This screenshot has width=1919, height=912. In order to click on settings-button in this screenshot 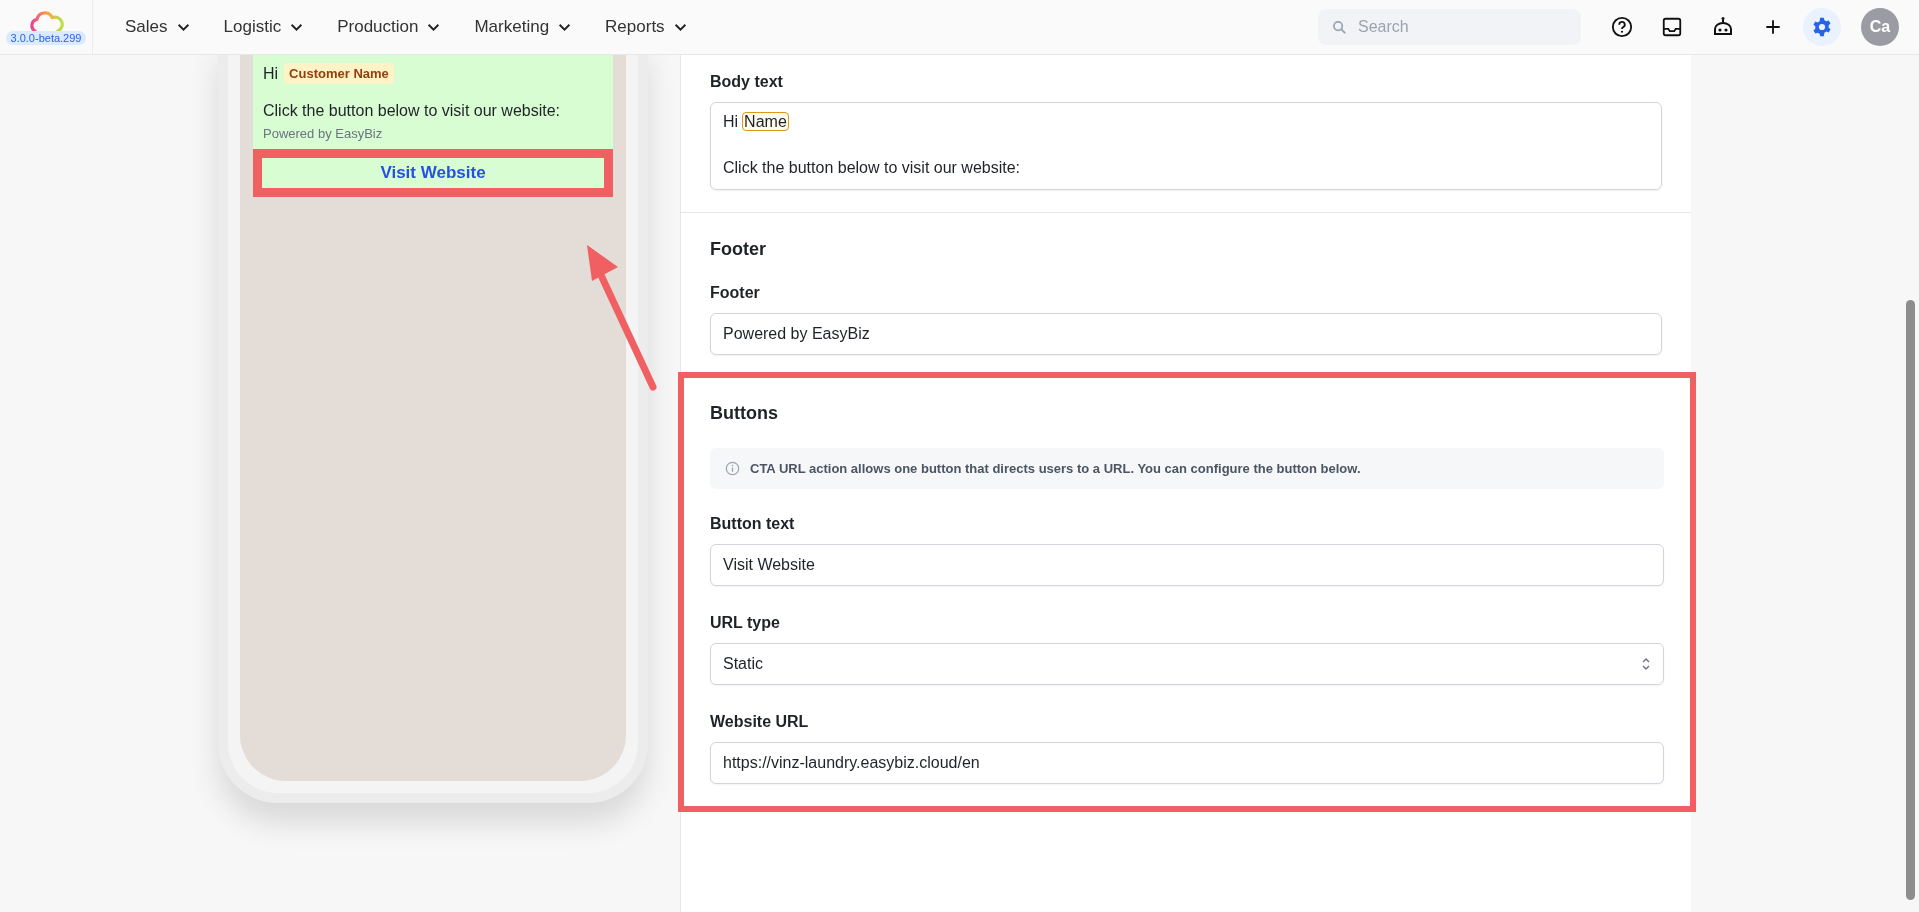, I will do `click(1822, 27)`.